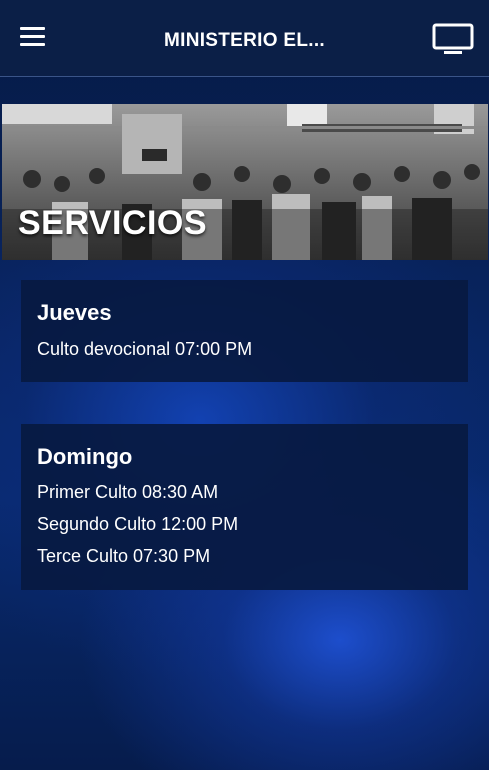 Image resolution: width=489 pixels, height=770 pixels. What do you see at coordinates (138, 524) in the screenshot?
I see `service-time: Segundo Culto 12:00 PM` at bounding box center [138, 524].